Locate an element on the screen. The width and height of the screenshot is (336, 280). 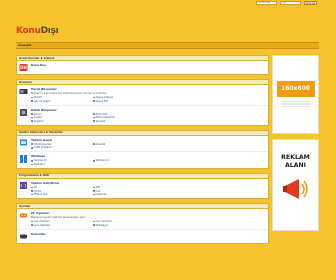
subforum-link: Grafik & Tasarım is located at coordinates (60, 147).